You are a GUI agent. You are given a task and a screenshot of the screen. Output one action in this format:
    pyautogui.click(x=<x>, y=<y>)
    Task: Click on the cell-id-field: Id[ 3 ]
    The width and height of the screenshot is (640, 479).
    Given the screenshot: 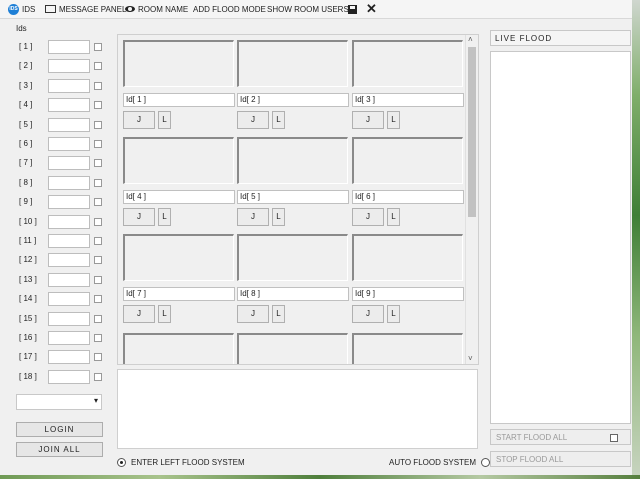 What is the action you would take?
    pyautogui.click(x=408, y=100)
    